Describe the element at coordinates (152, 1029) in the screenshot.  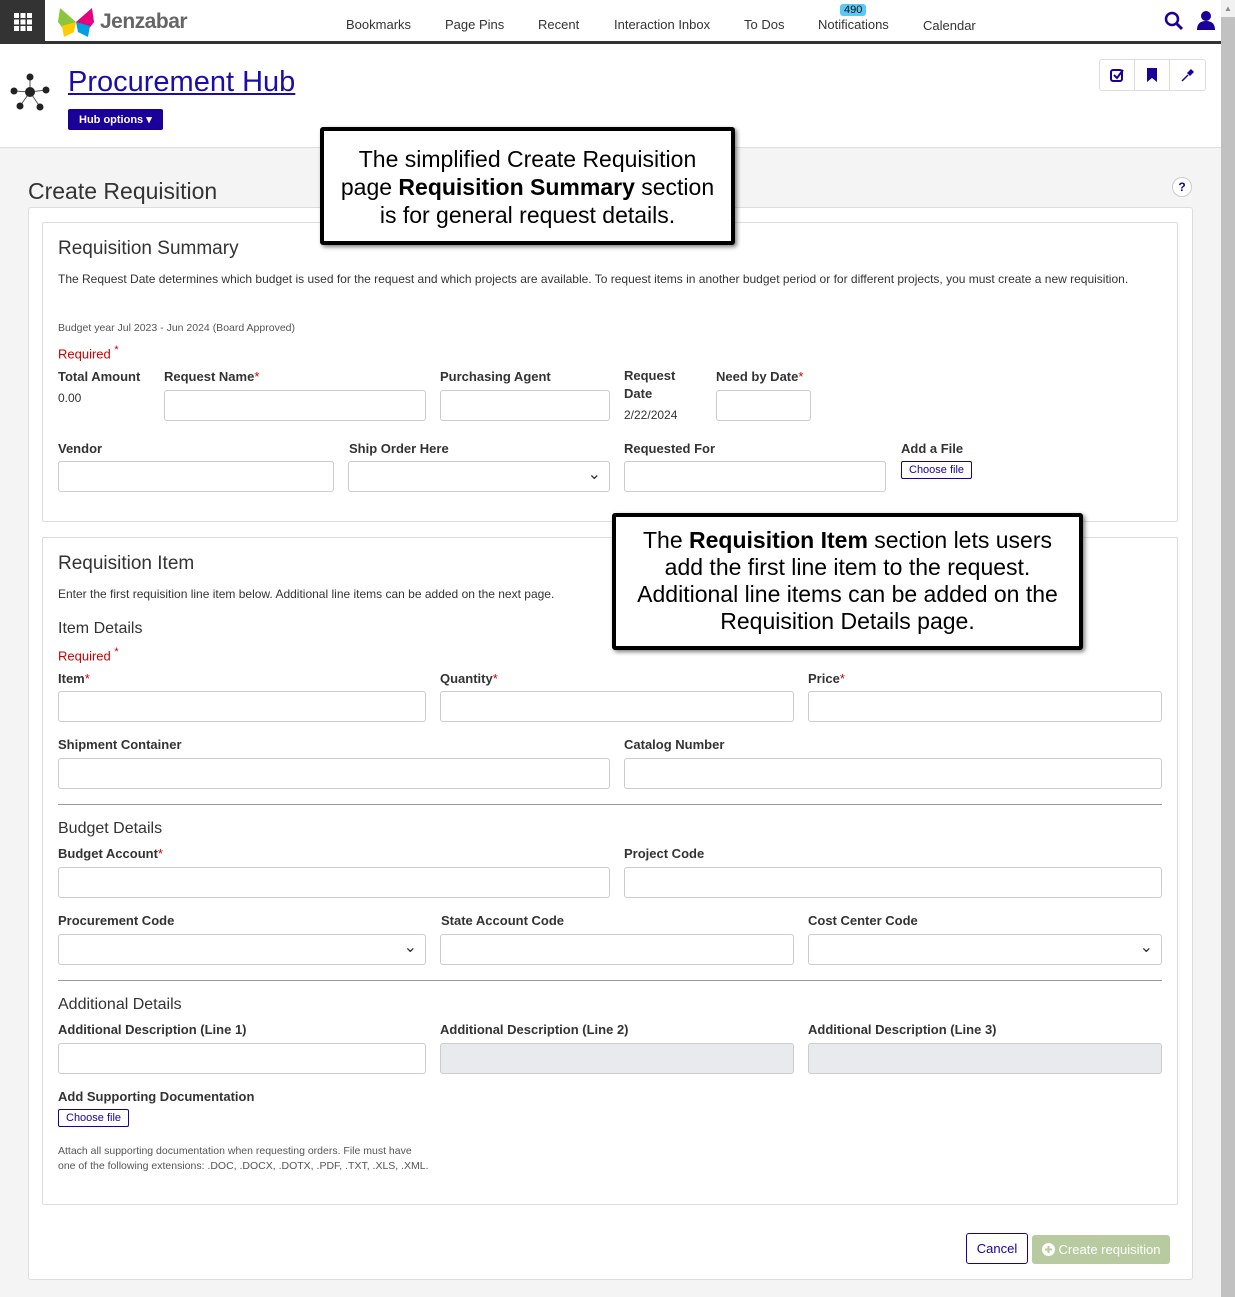
I see `desc1-label: Additional Description (Line 1)` at that location.